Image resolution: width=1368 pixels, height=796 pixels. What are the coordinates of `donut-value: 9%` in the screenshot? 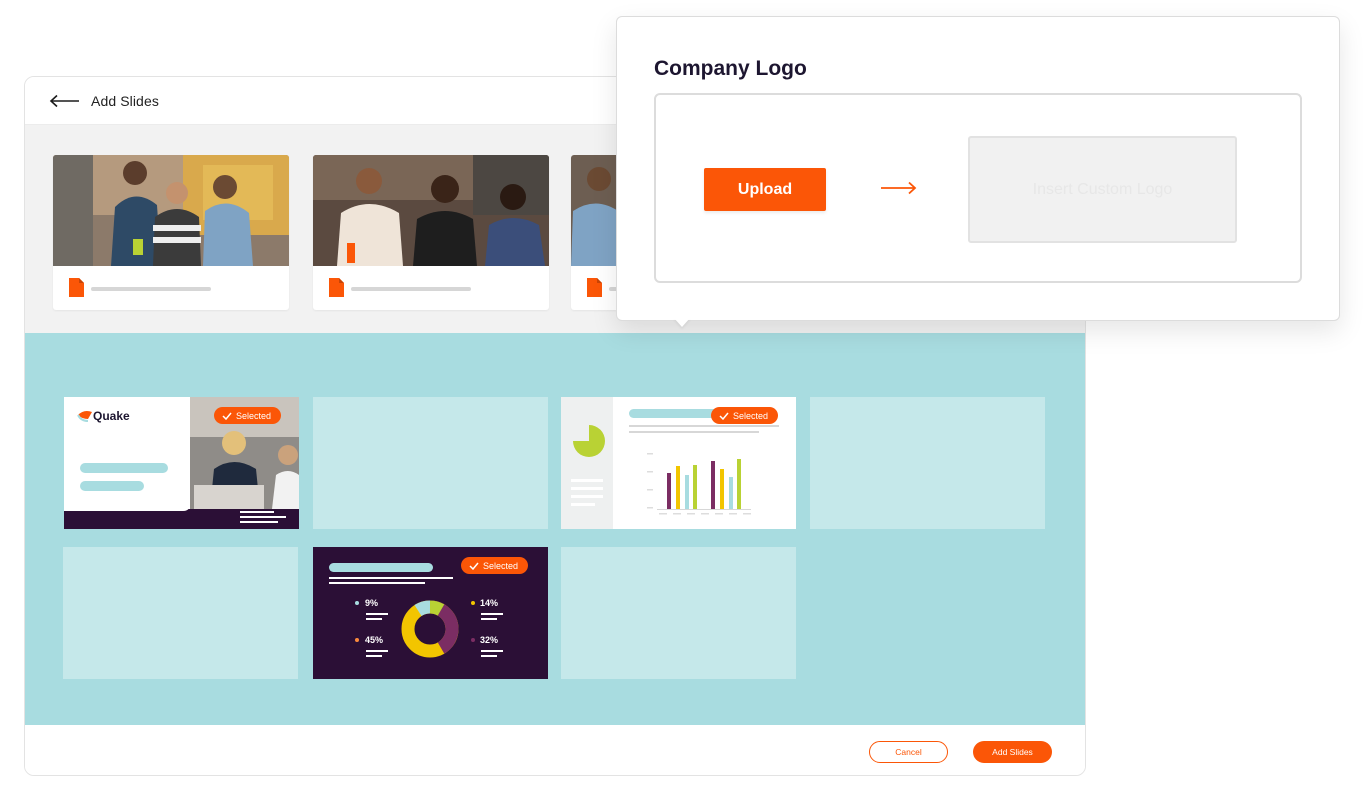 It's located at (372, 603).